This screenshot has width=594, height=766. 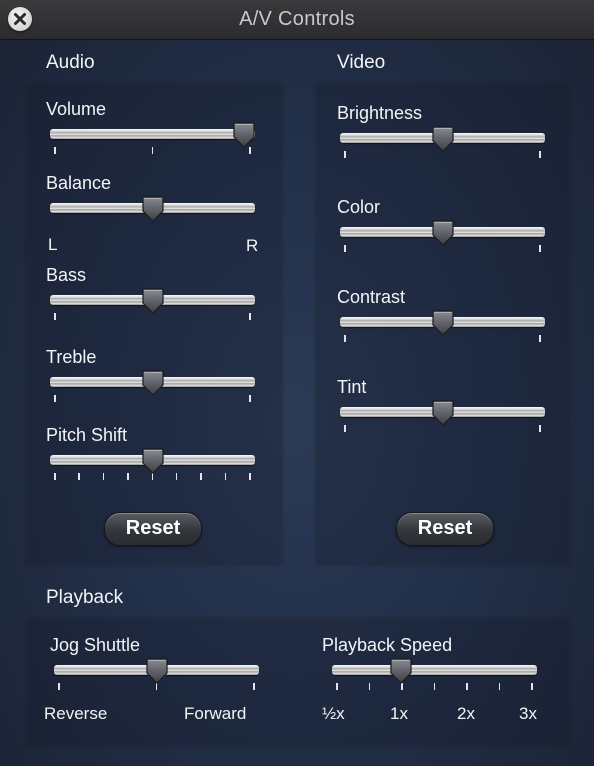 What do you see at coordinates (352, 387) in the screenshot?
I see `tint-label: Tint` at bounding box center [352, 387].